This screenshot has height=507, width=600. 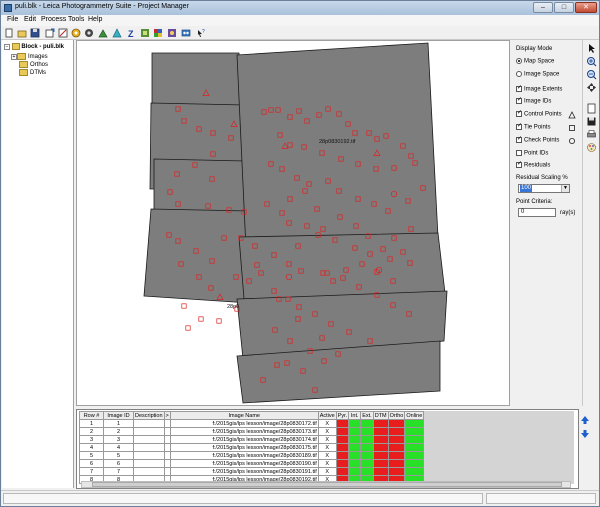 What do you see at coordinates (145, 33) in the screenshot?
I see `ortho-icon` at bounding box center [145, 33].